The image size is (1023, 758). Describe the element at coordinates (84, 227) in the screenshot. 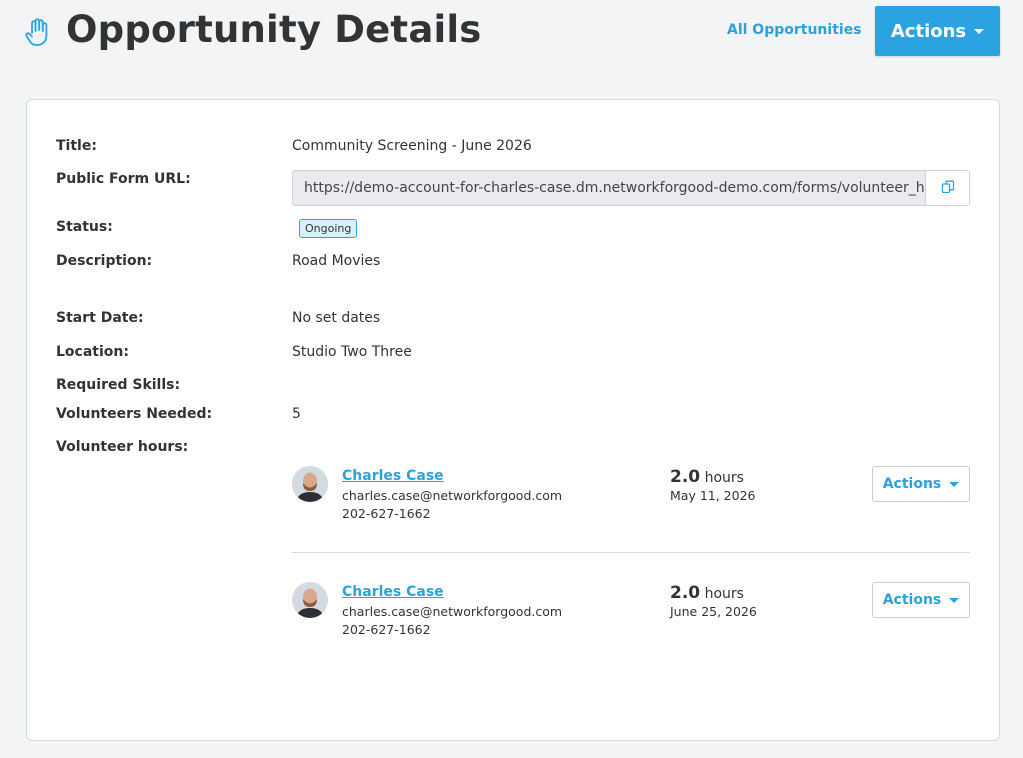

I see `status-label: Status:` at that location.